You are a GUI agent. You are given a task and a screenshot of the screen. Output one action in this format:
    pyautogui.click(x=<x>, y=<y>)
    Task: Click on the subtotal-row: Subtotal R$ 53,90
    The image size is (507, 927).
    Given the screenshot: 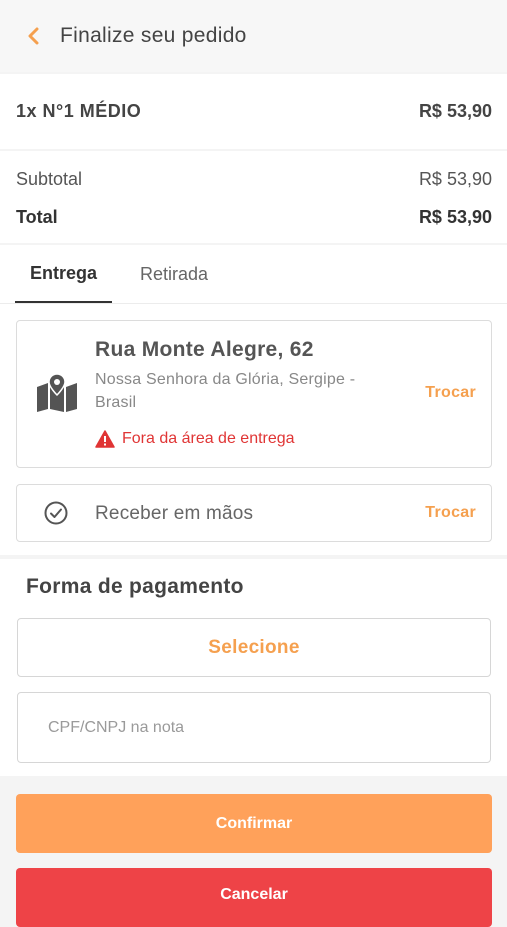 What is the action you would take?
    pyautogui.click(x=254, y=179)
    